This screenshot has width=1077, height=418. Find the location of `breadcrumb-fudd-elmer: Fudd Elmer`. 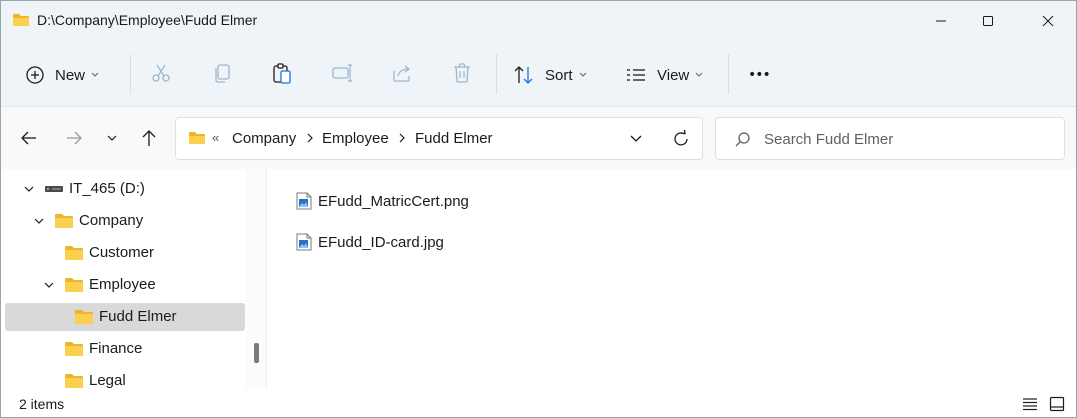

breadcrumb-fudd-elmer: Fudd Elmer is located at coordinates (454, 138).